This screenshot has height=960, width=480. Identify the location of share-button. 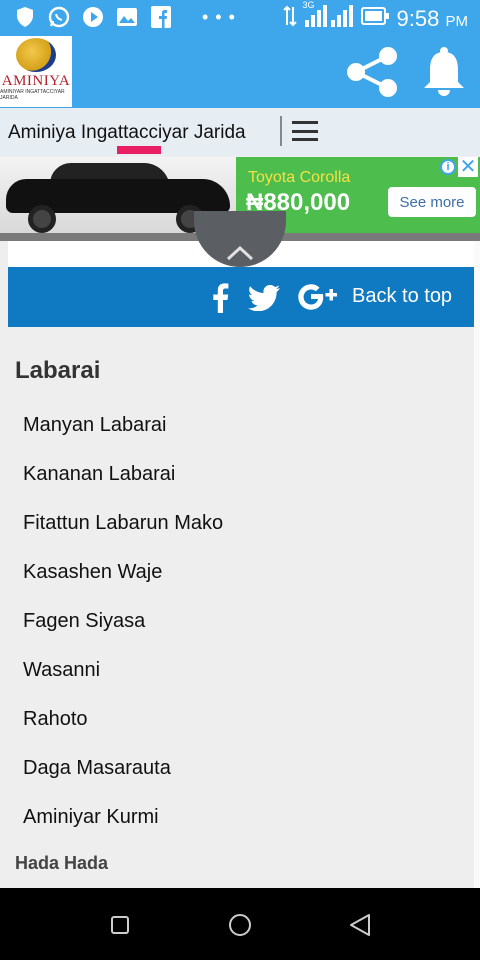
(372, 72).